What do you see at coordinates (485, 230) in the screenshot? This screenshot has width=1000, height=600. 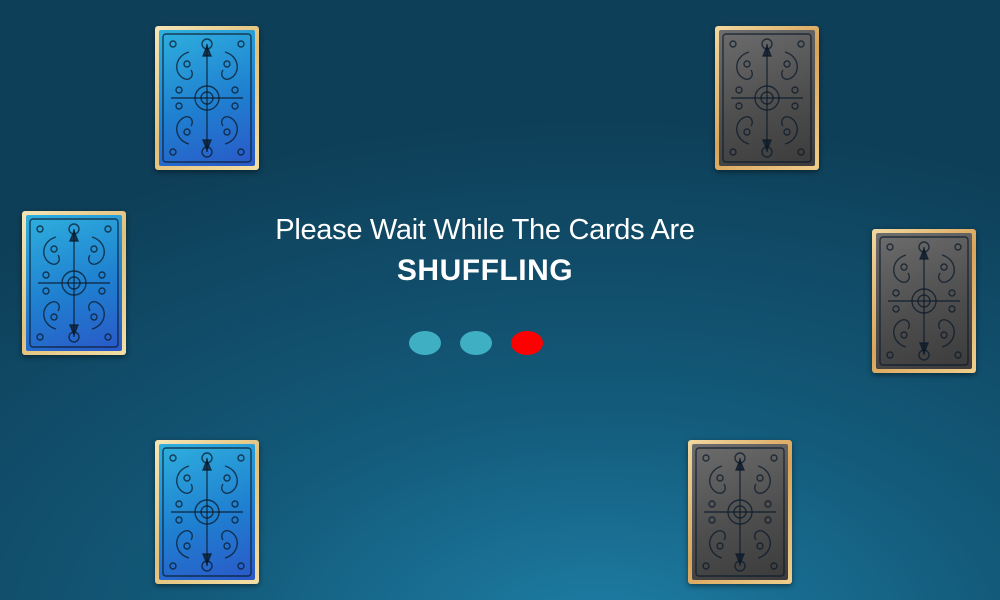 I see `shuffle-message: Please Wait While The Cards Are` at bounding box center [485, 230].